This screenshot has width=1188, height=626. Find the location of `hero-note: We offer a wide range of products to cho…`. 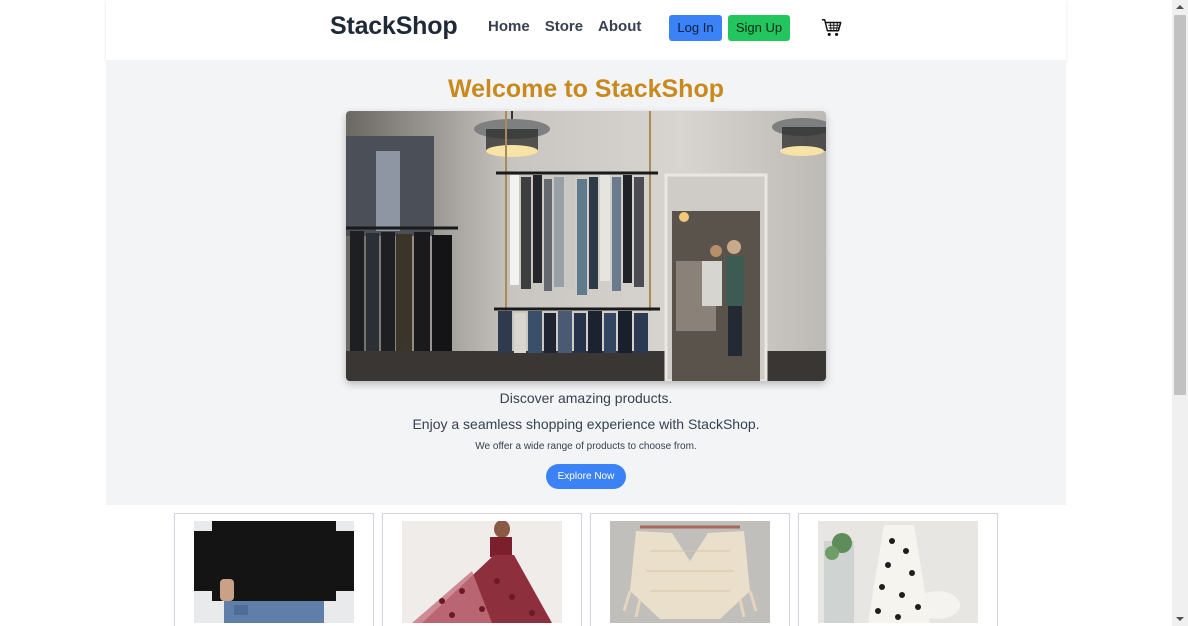

hero-note: We offer a wide range of products to cho… is located at coordinates (586, 446).